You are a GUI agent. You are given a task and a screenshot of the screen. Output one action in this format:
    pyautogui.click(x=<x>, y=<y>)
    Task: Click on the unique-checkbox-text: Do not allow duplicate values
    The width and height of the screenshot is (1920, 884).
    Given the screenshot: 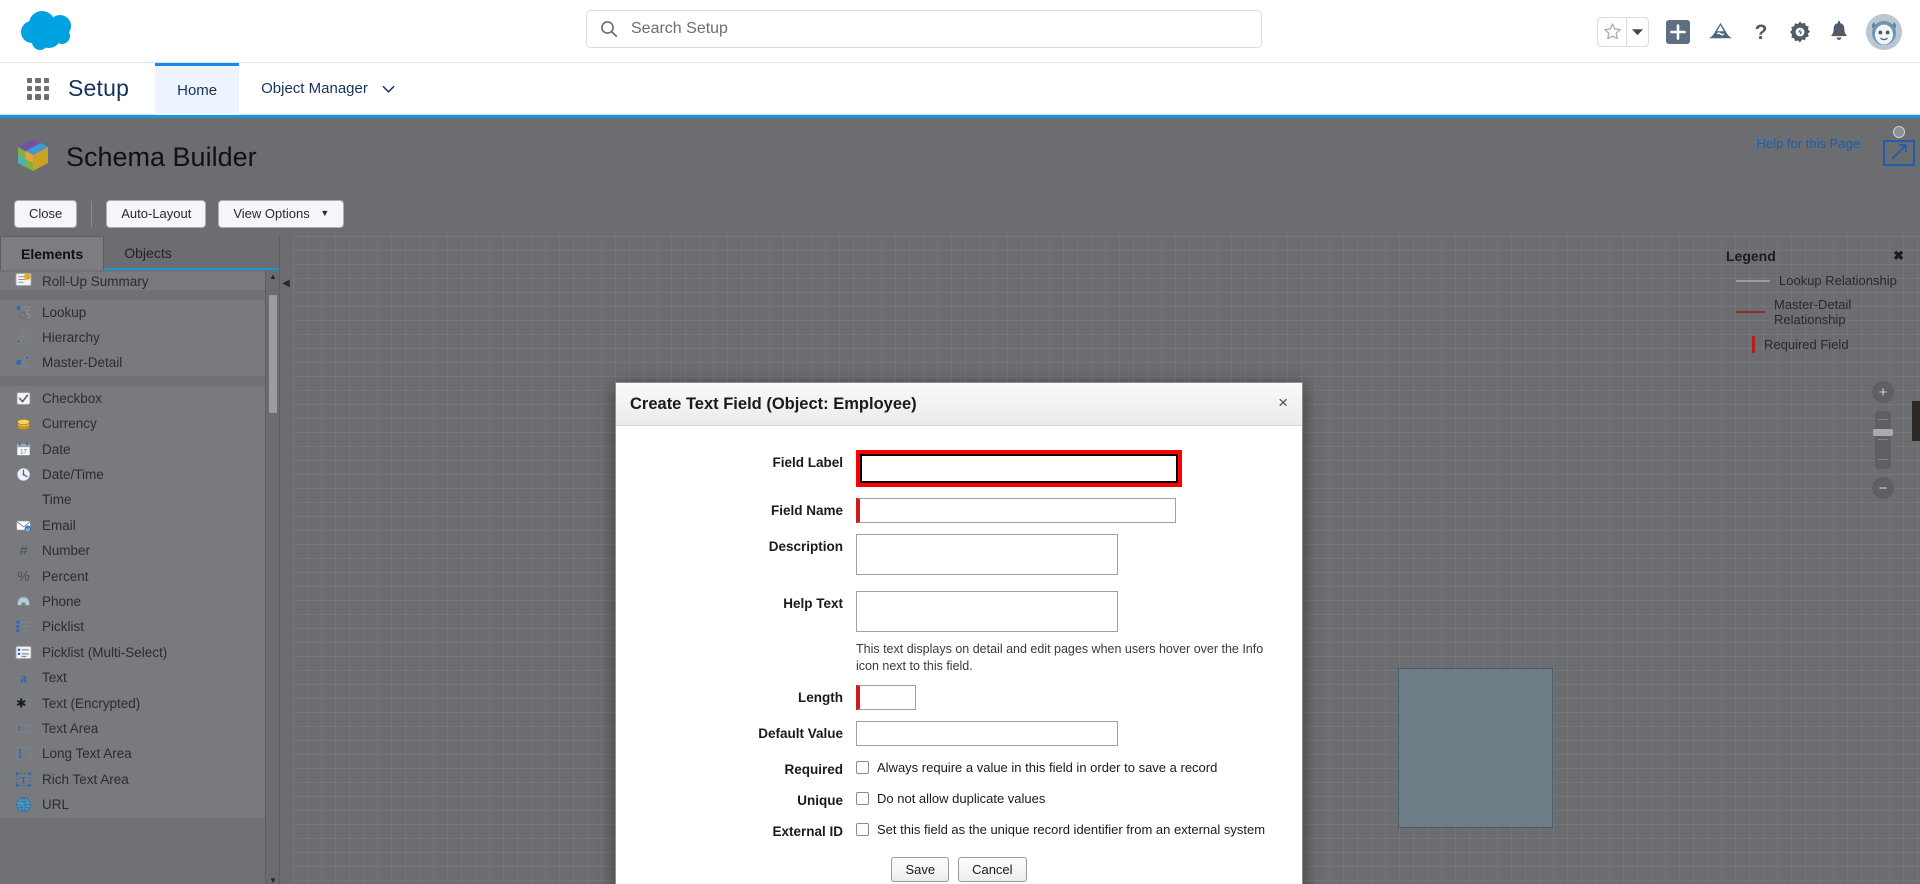 What is the action you would take?
    pyautogui.click(x=961, y=798)
    